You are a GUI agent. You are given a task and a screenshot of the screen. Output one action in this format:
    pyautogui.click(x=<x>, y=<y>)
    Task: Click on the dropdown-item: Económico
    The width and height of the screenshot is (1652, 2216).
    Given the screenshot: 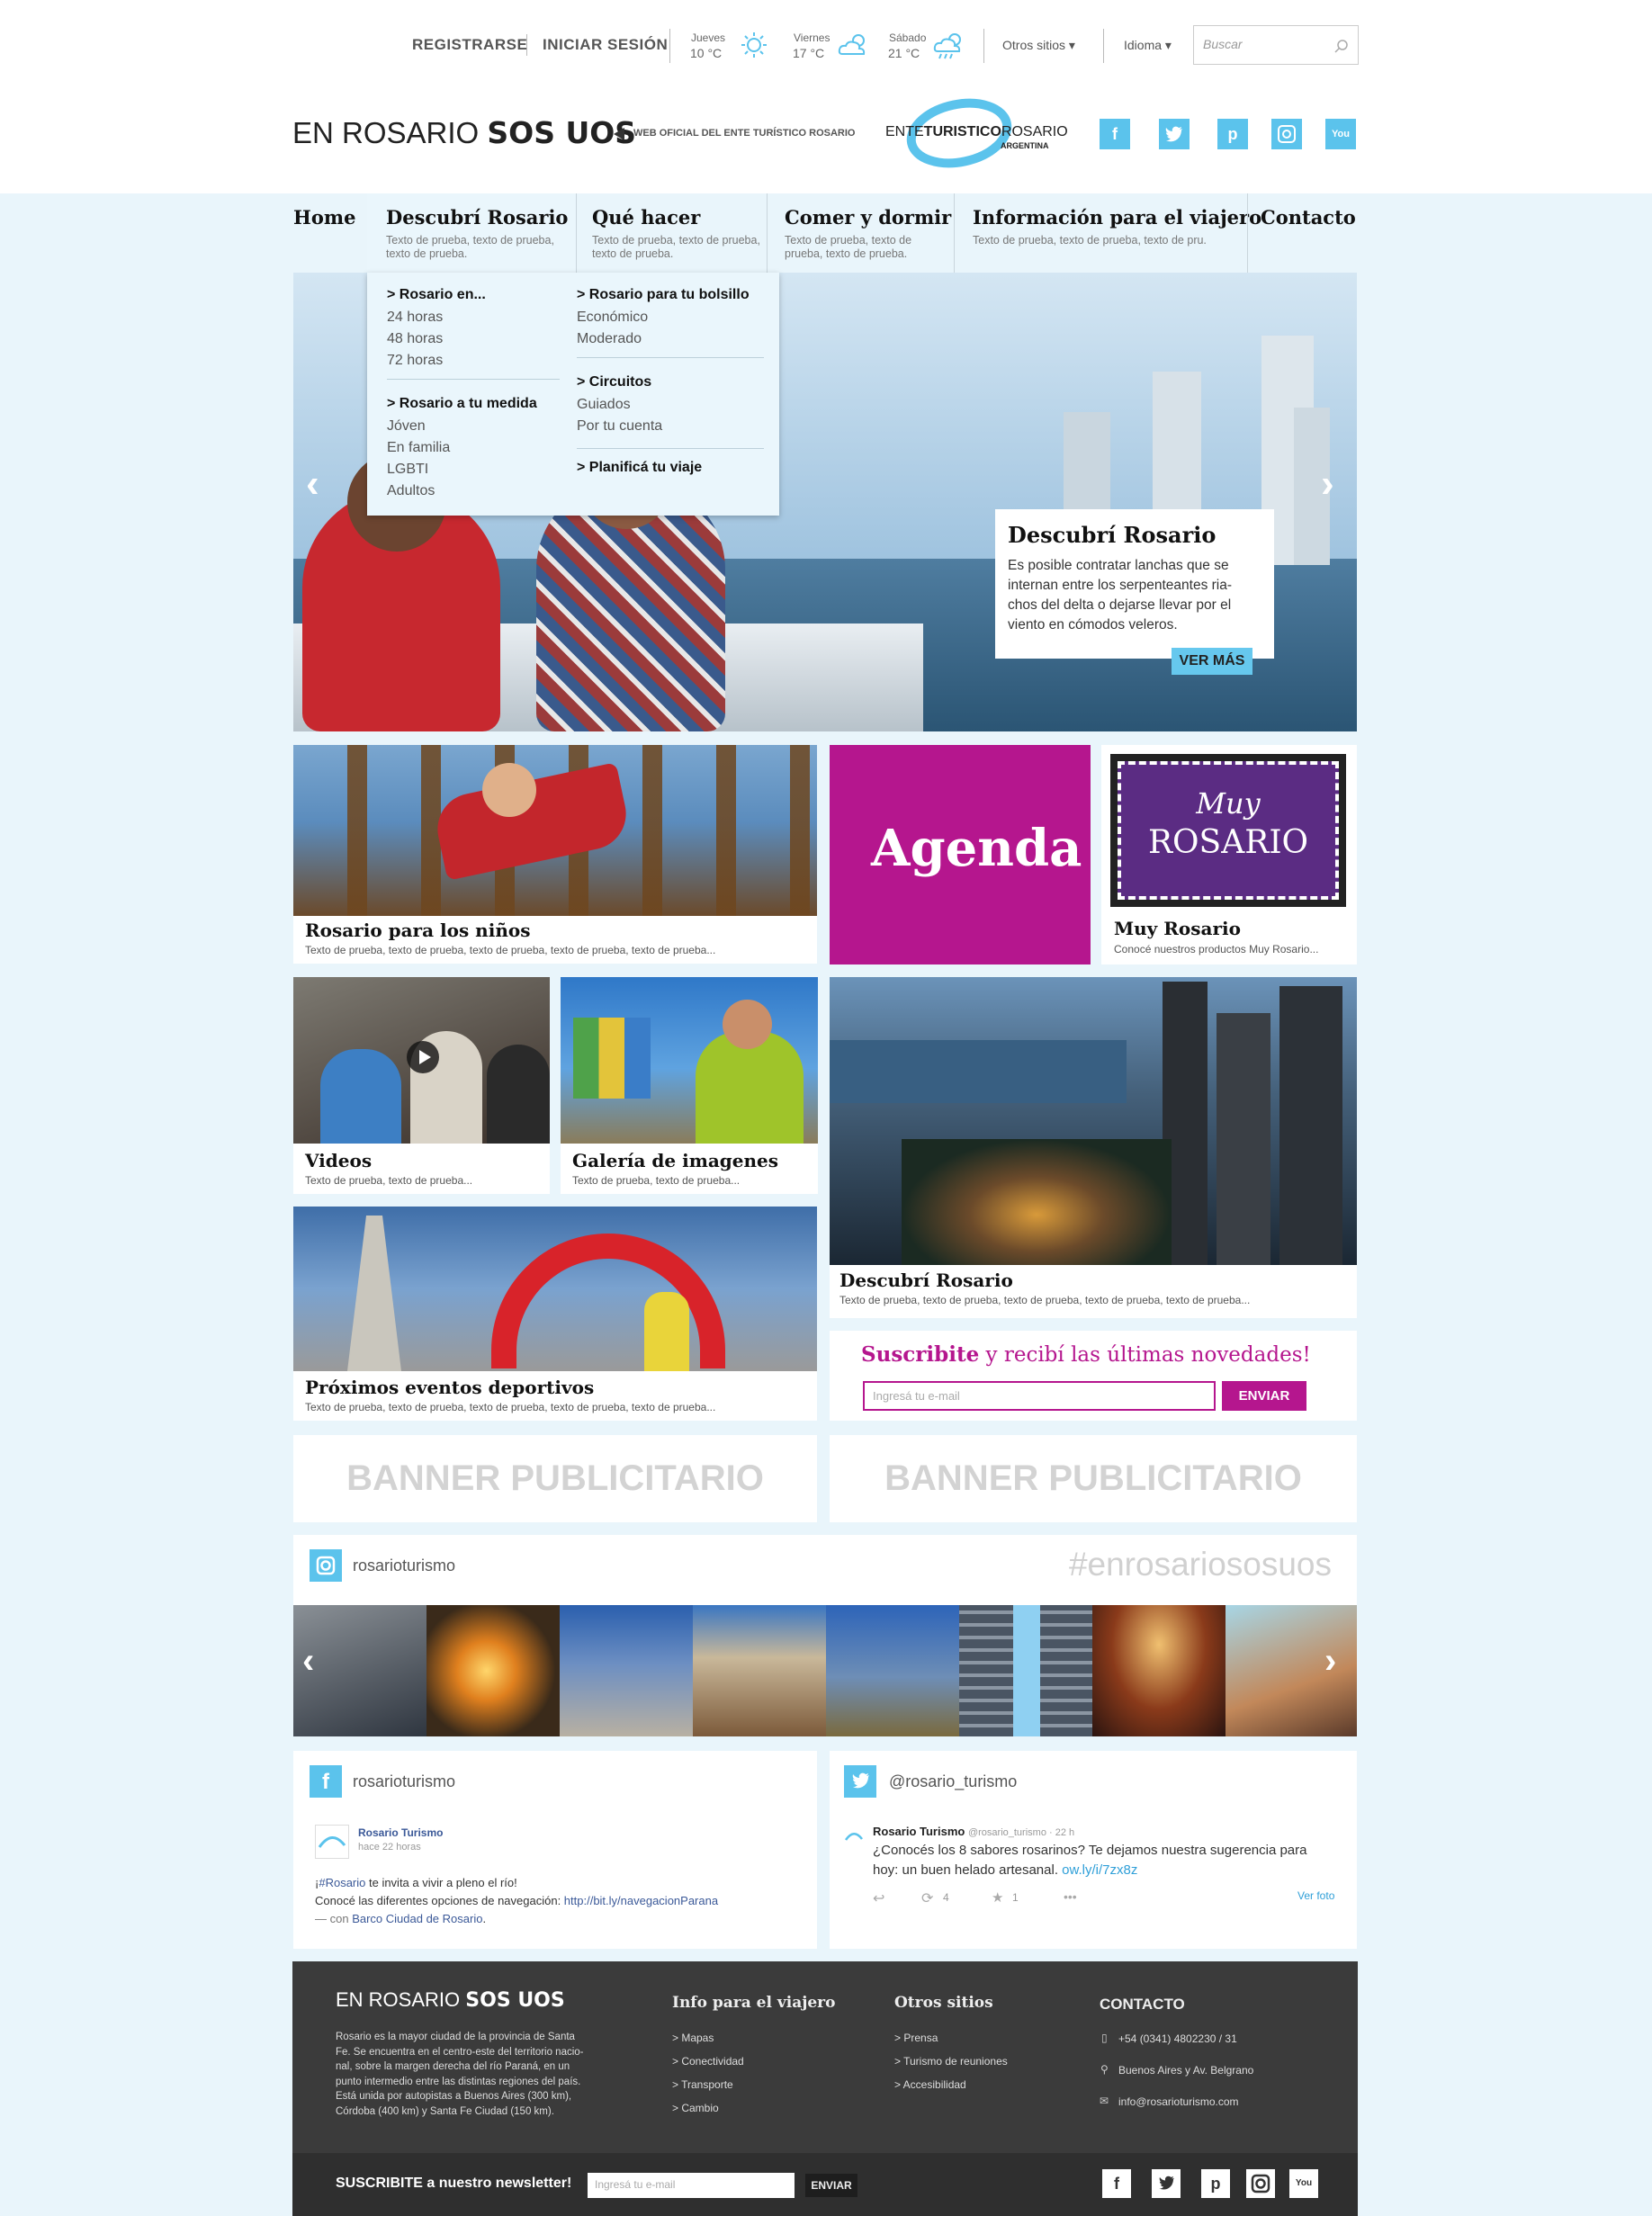 What is the action you would take?
    pyautogui.click(x=612, y=318)
    